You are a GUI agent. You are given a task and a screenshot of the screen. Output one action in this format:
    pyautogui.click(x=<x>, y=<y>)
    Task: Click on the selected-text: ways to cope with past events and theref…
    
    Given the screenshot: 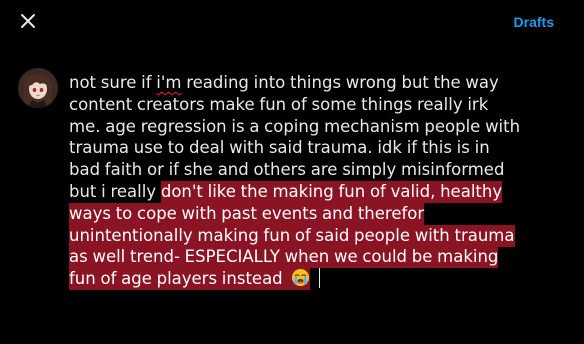 What is the action you would take?
    pyautogui.click(x=247, y=213)
    